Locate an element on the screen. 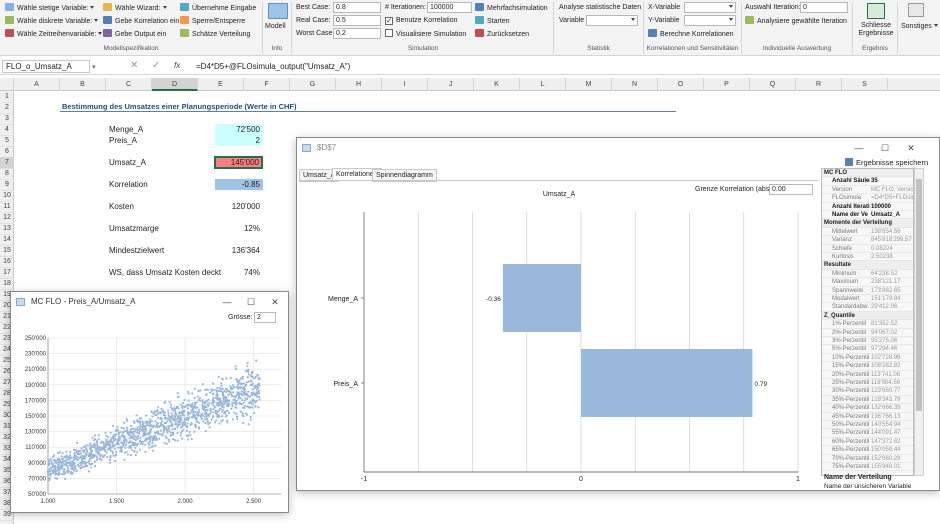 The height and width of the screenshot is (524, 940). panel-row: FLOsimula =D4*D5+FLOsim is located at coordinates (867, 198).